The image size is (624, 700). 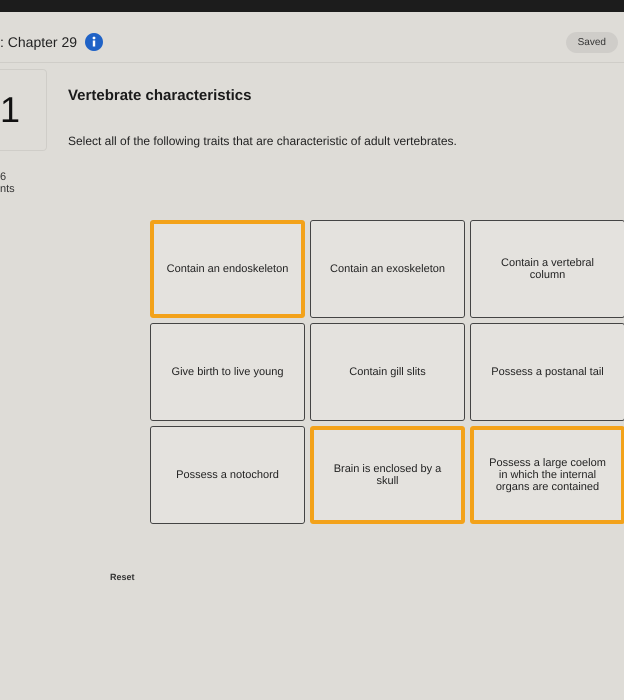 What do you see at coordinates (547, 475) in the screenshot?
I see `choice-option: Possess a large coelom in which the internal organs are contained` at bounding box center [547, 475].